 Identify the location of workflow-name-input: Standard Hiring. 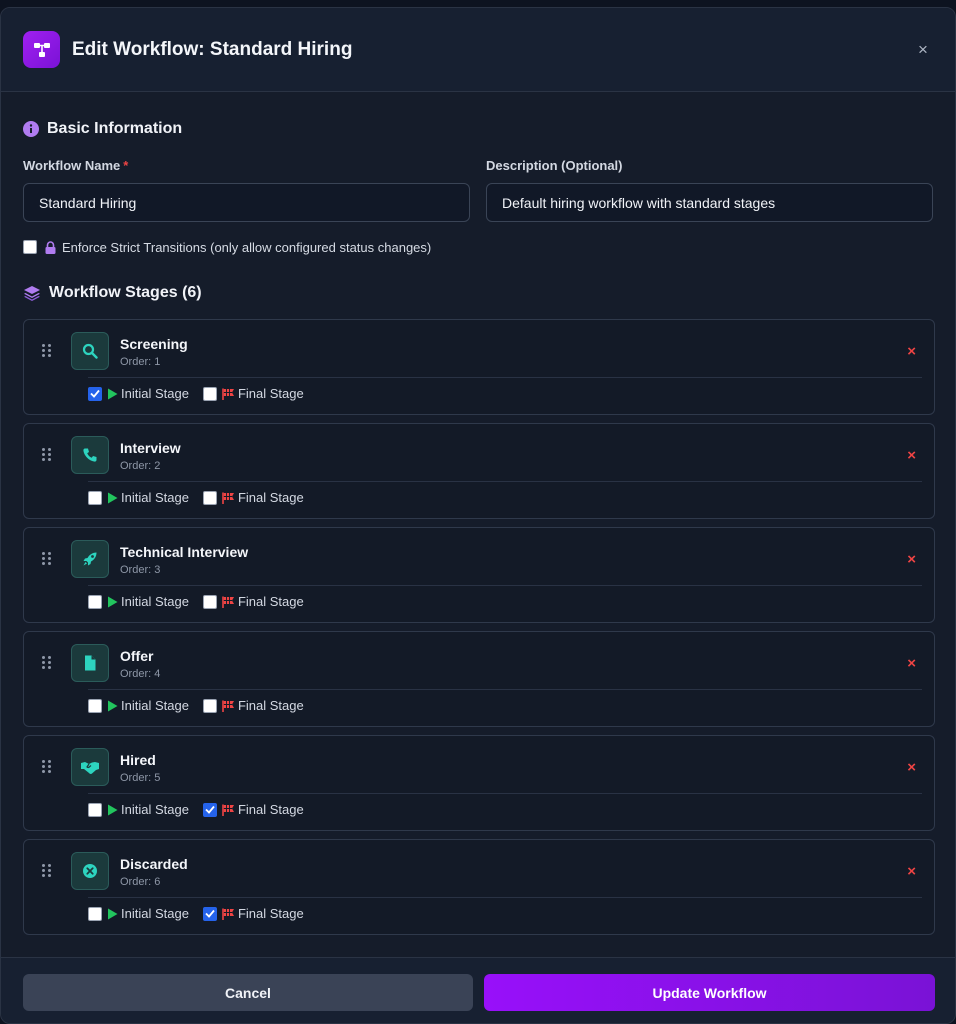
(246, 202).